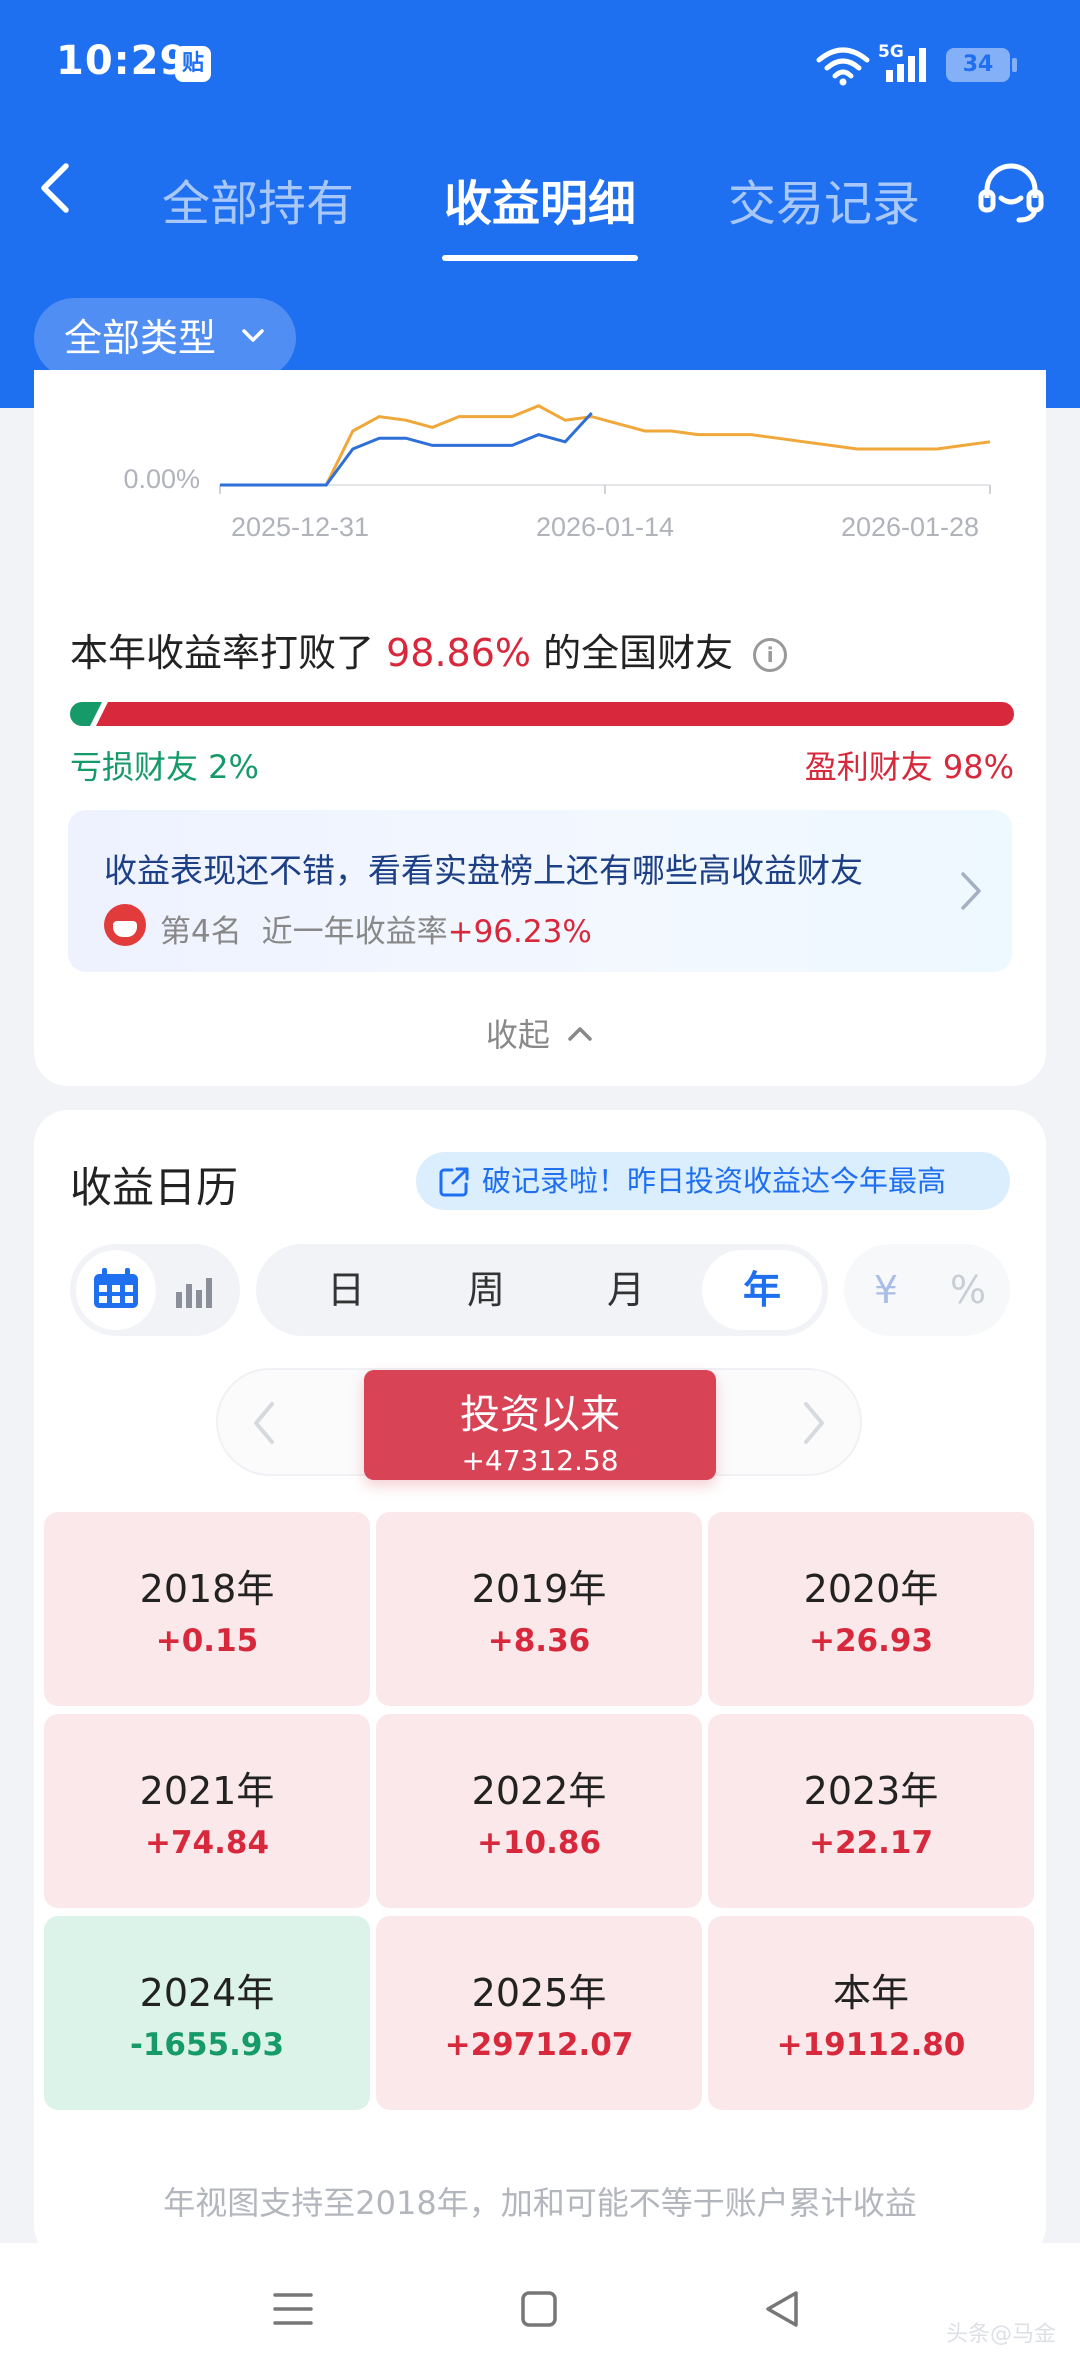 This screenshot has height=2375, width=1080. I want to click on year-cell: 2024年 -1655.93, so click(207, 2013).